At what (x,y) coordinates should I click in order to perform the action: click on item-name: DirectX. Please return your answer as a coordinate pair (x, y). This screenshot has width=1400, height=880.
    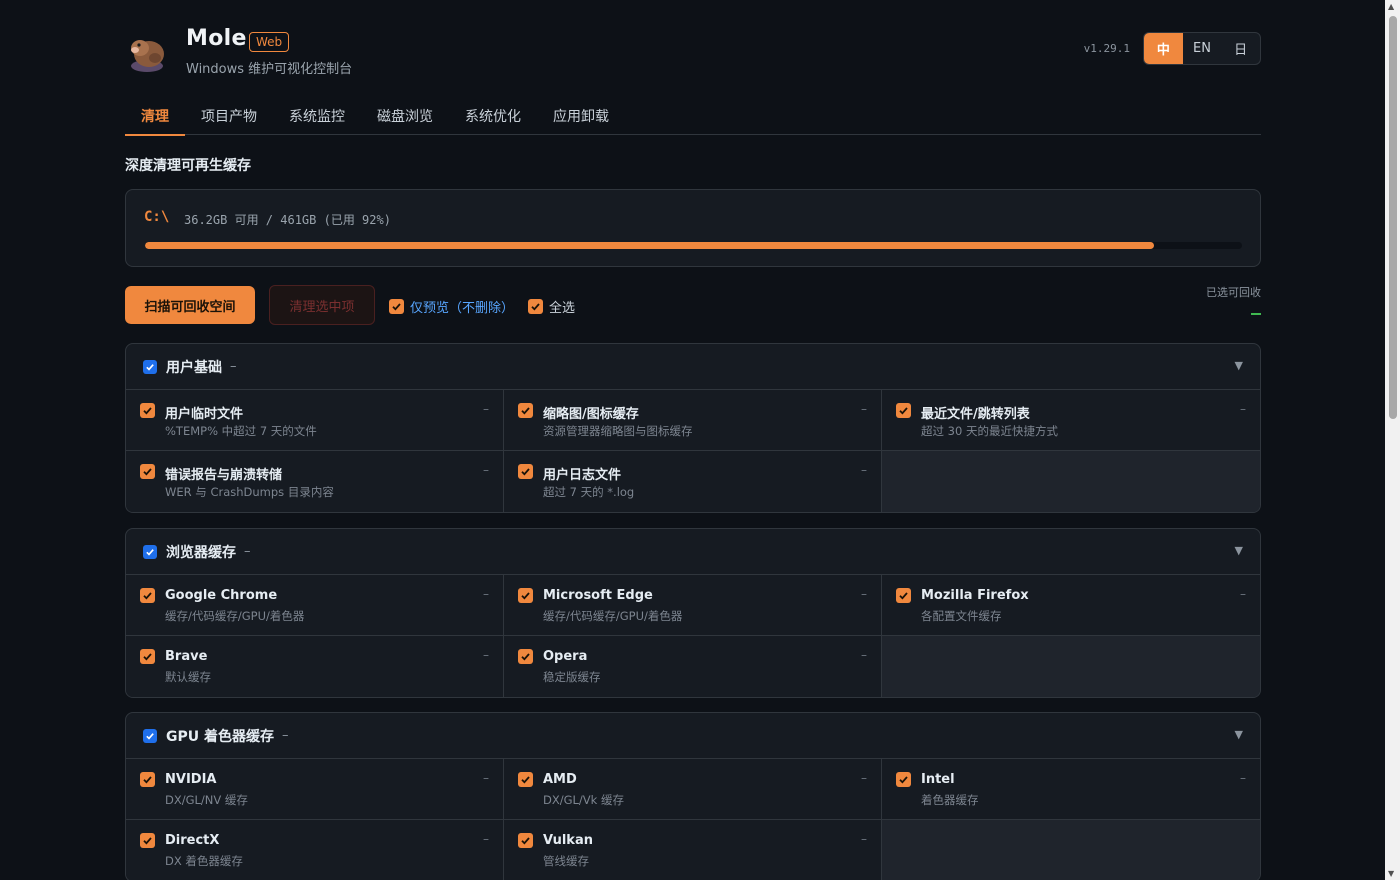
    Looking at the image, I should click on (192, 840).